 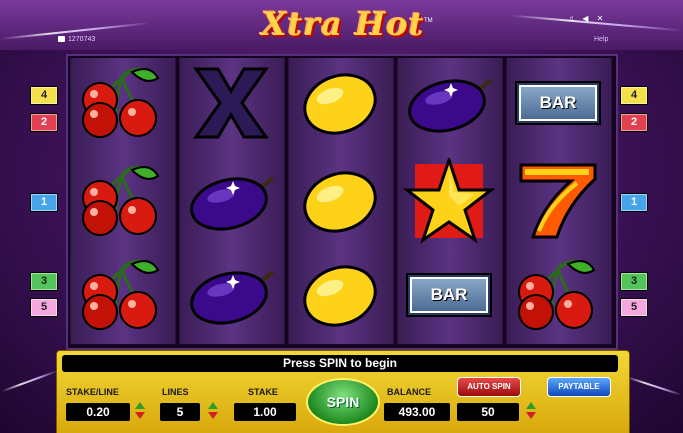 What do you see at coordinates (634, 307) in the screenshot?
I see `line-5-marker-right: 5` at bounding box center [634, 307].